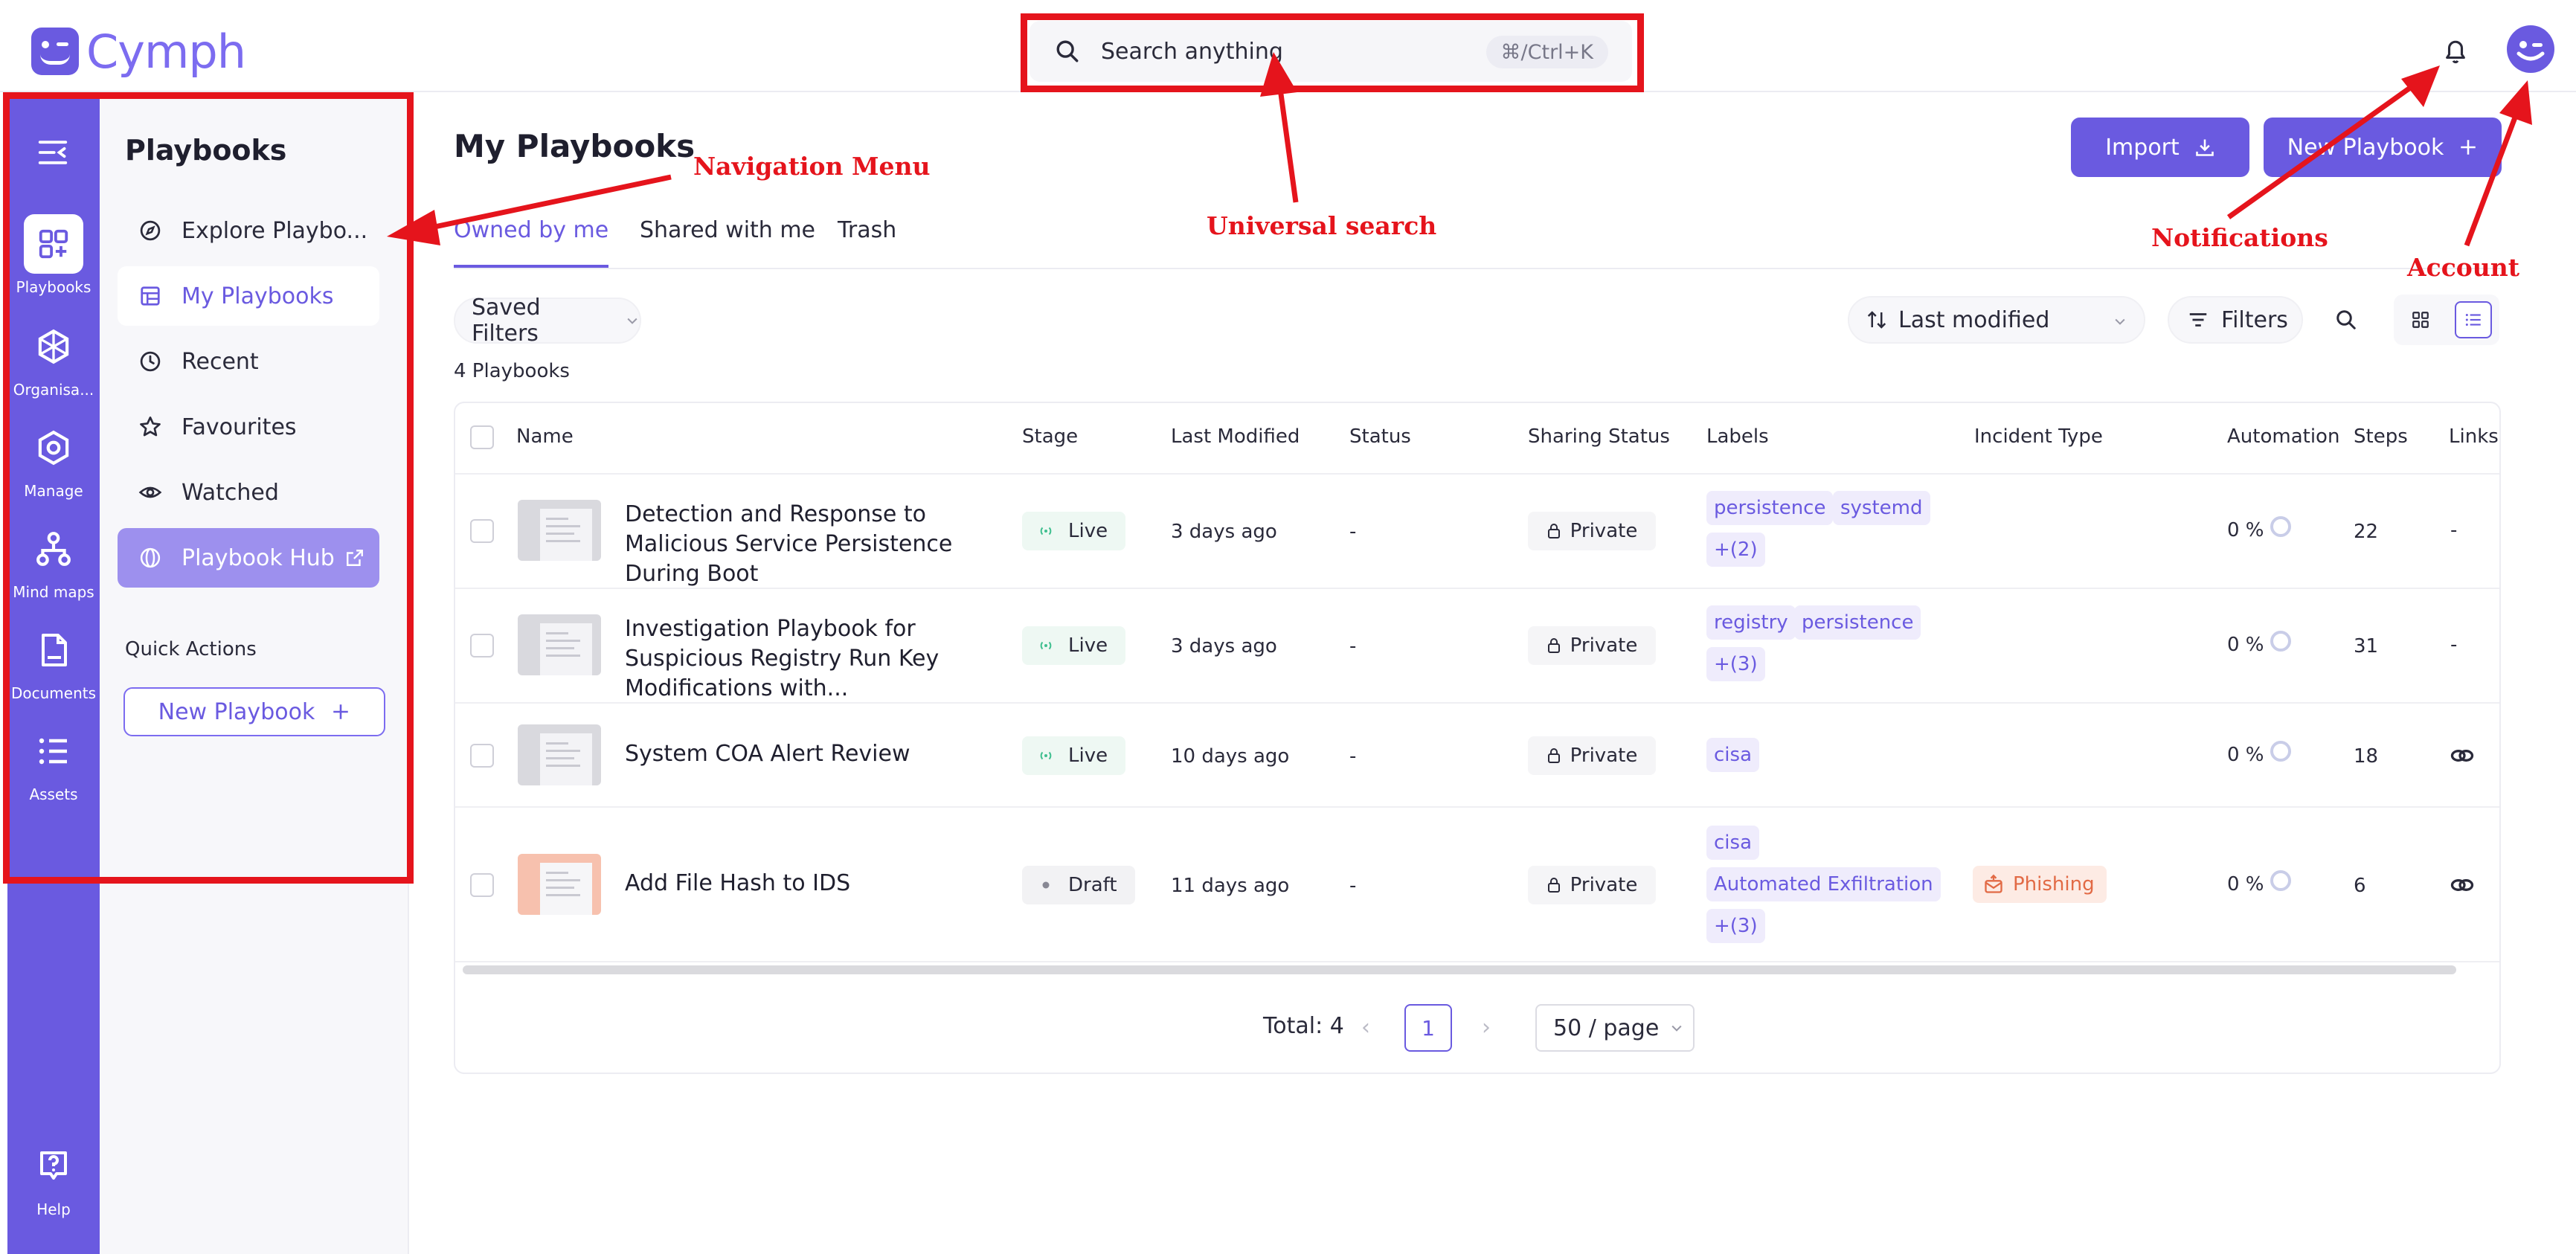 The height and width of the screenshot is (1254, 2576). Describe the element at coordinates (1751, 623) in the screenshot. I see `label-tag: registry` at that location.